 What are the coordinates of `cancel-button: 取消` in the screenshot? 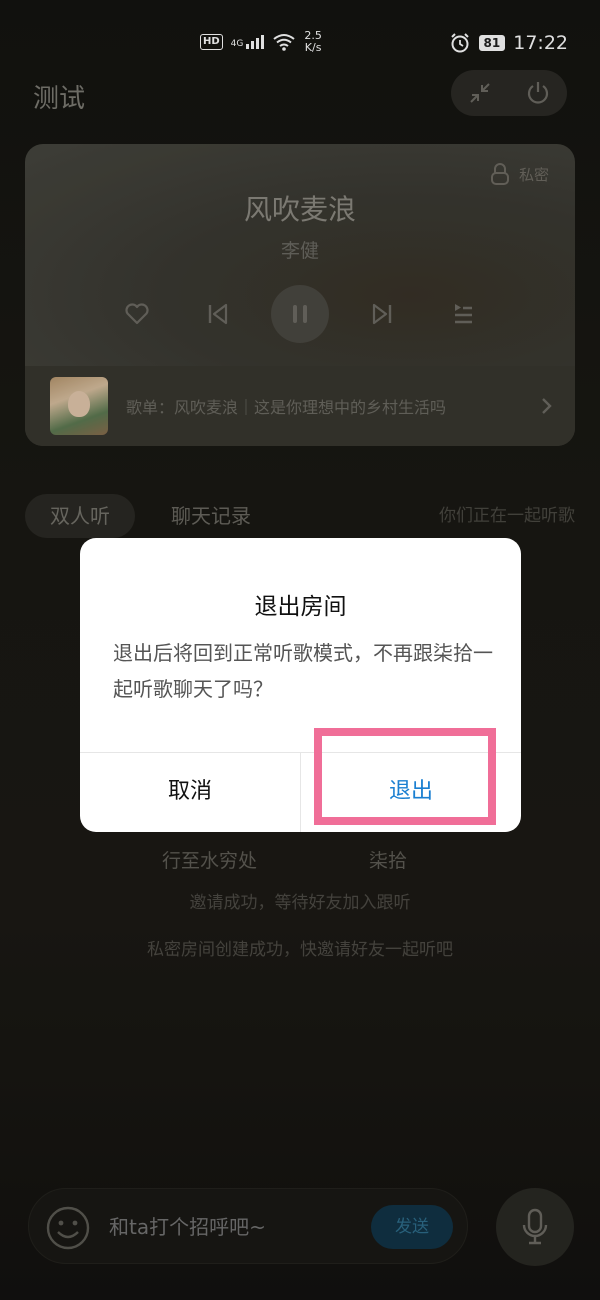 It's located at (190, 792).